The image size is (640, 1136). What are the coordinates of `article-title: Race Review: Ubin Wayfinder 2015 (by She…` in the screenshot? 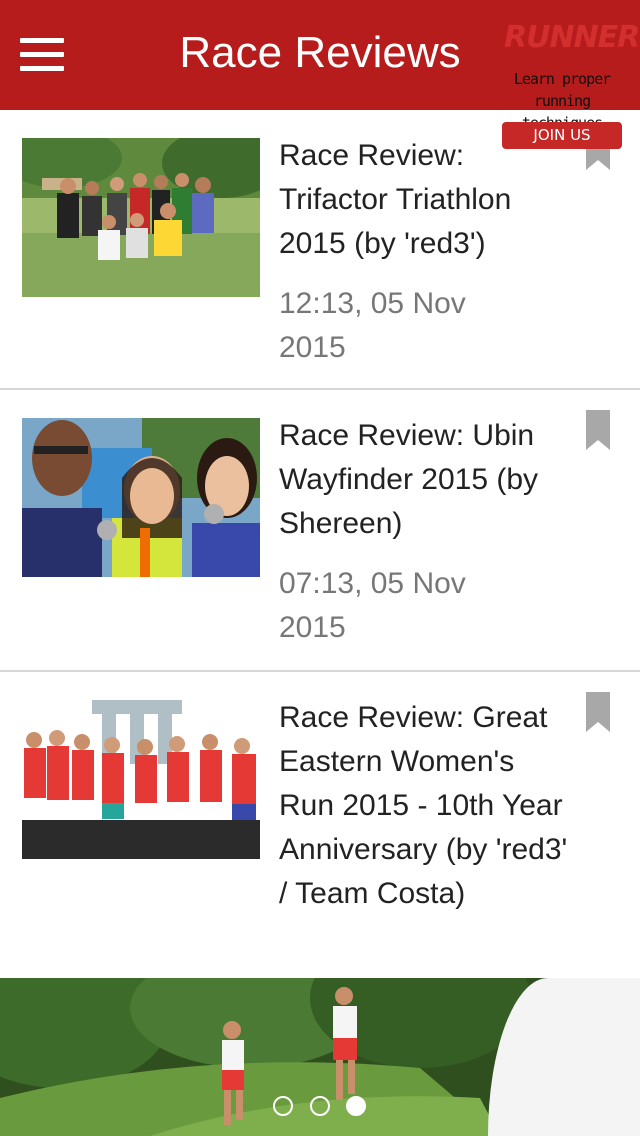 It's located at (427, 480).